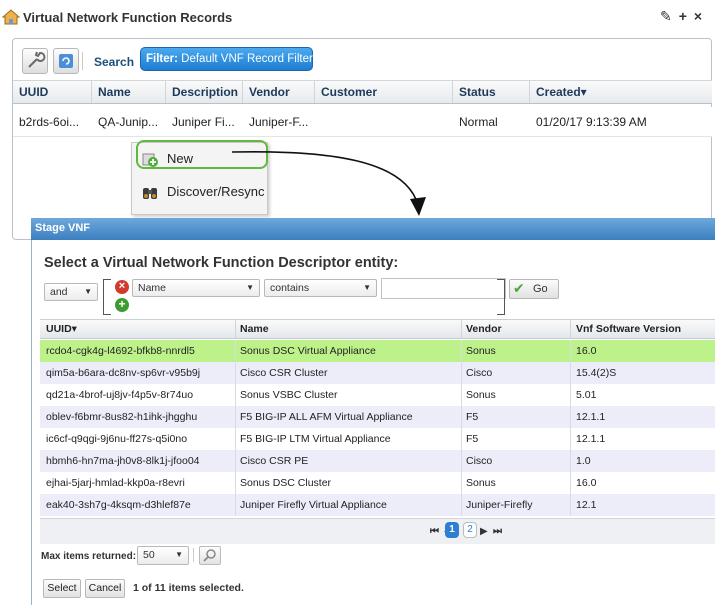 This screenshot has width=715, height=605. What do you see at coordinates (320, 288) in the screenshot?
I see `operator-select: contains ▼` at bounding box center [320, 288].